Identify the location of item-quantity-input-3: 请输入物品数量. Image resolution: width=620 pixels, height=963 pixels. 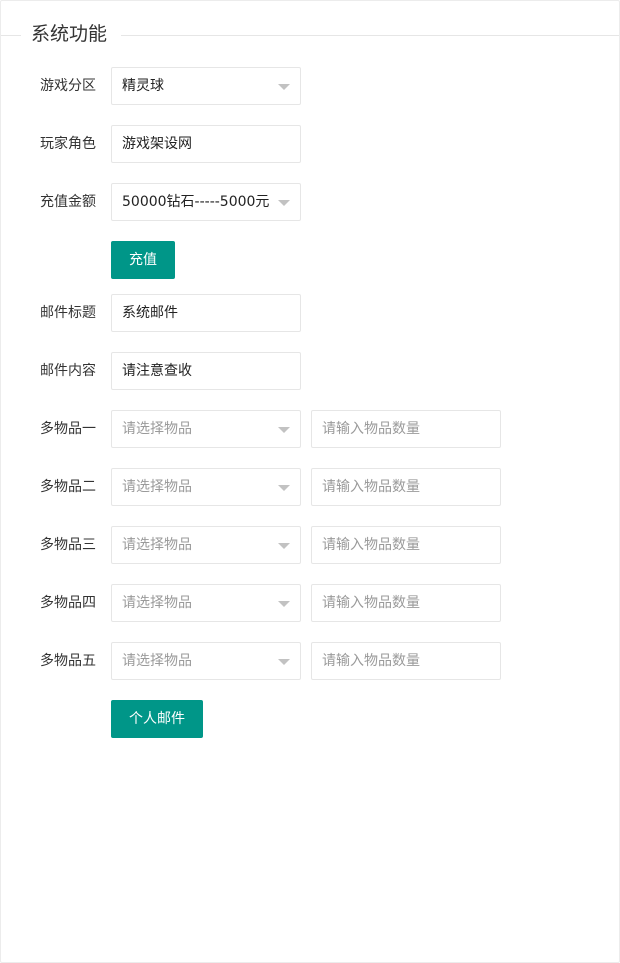
(406, 545).